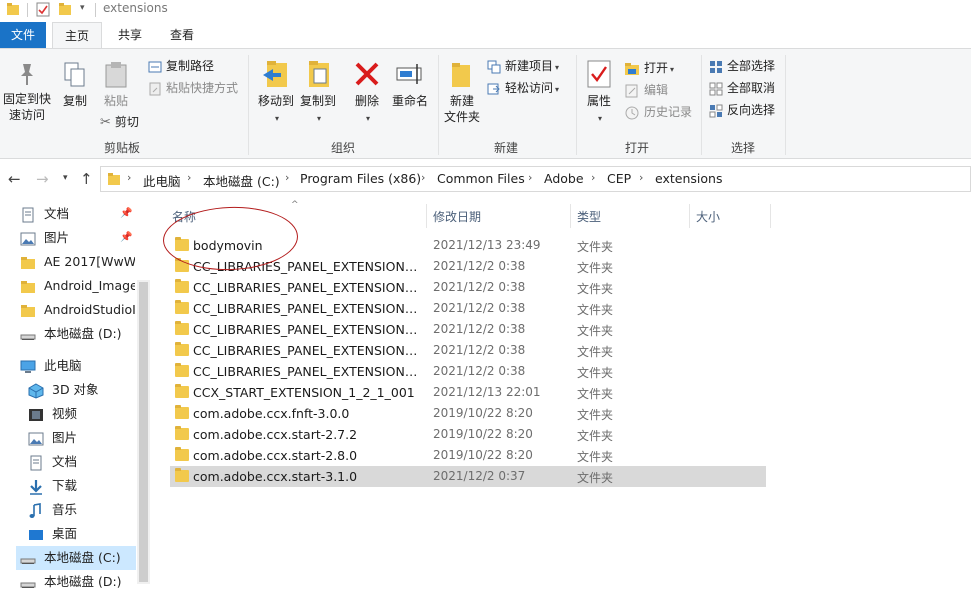  What do you see at coordinates (82, 510) in the screenshot?
I see `nav-item-music: 音乐` at bounding box center [82, 510].